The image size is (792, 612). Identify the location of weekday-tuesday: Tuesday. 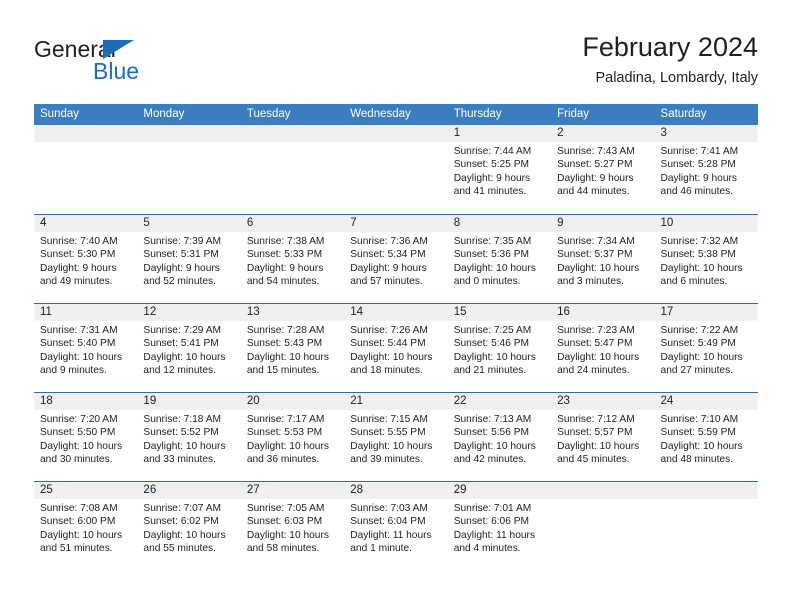
(268, 114).